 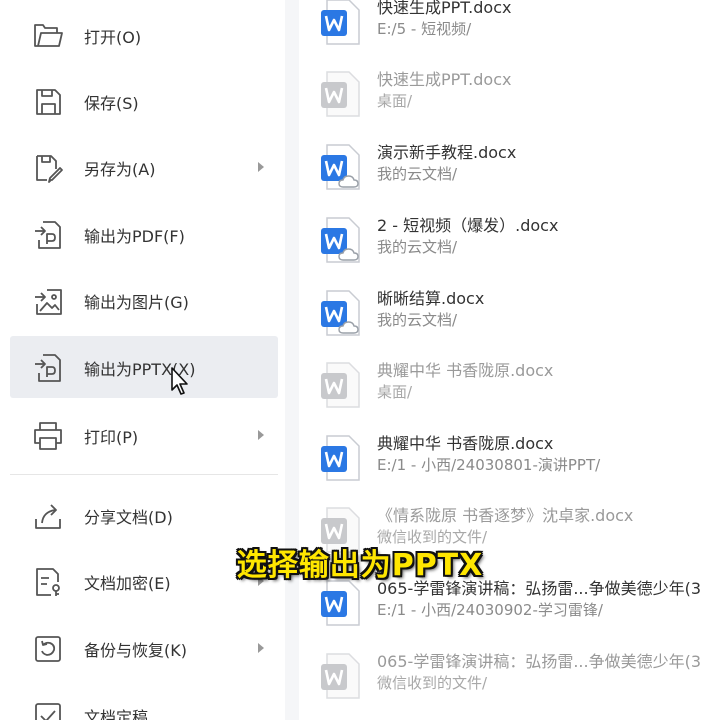 What do you see at coordinates (509, 248) in the screenshot?
I see `list-item: 2 - 短视频（爆发）.docx 我的云文档/` at bounding box center [509, 248].